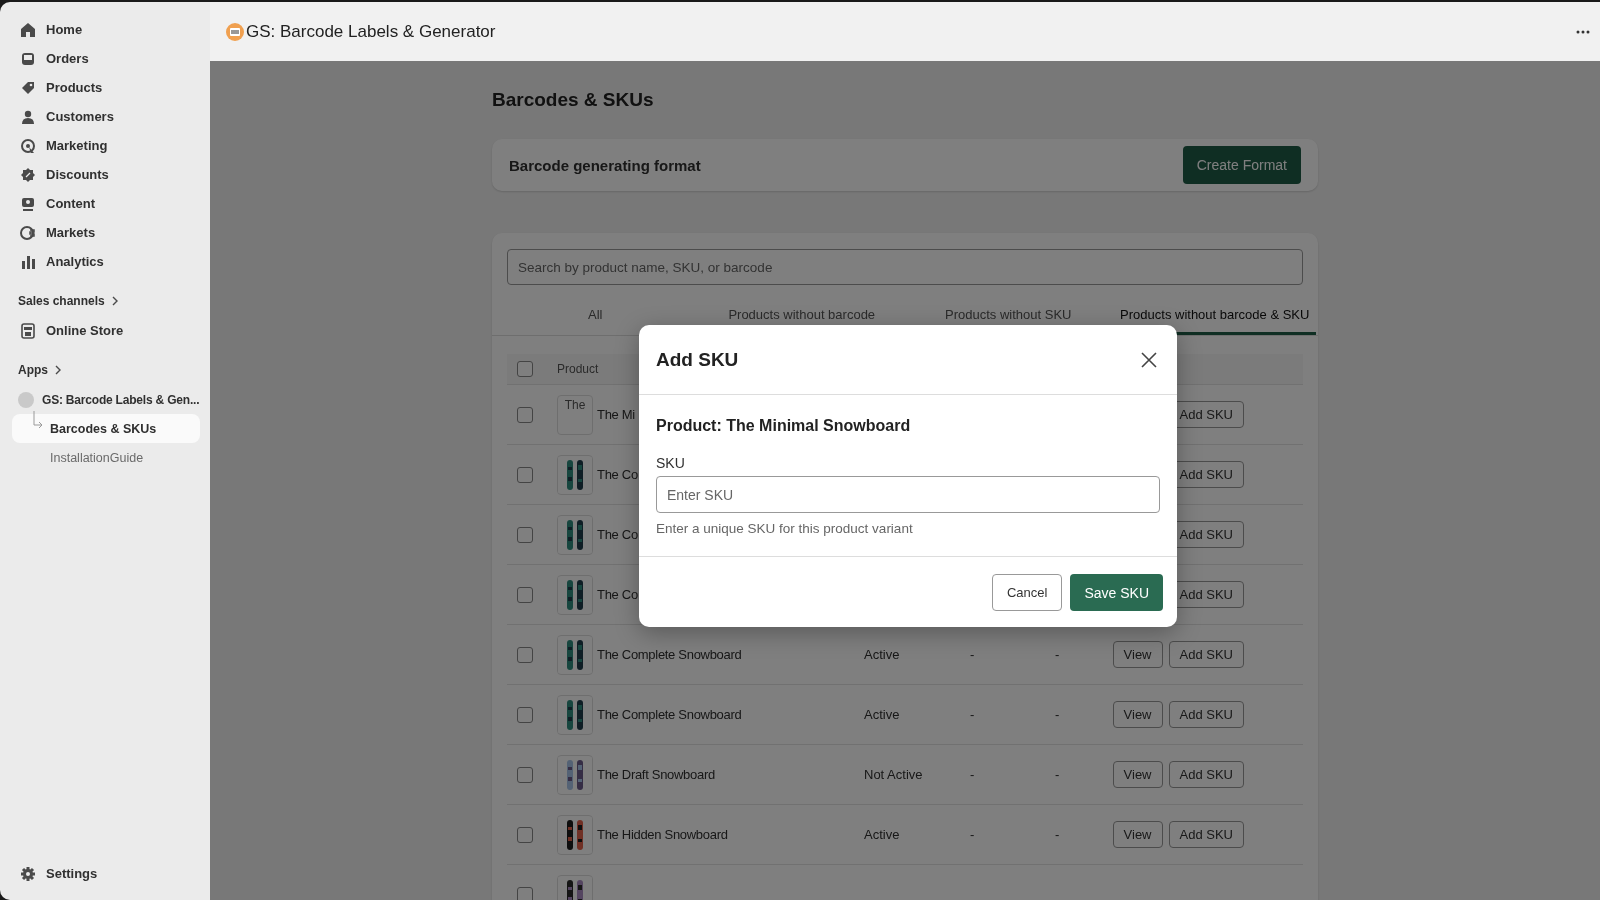 This screenshot has height=900, width=1600. I want to click on nav-subitem: InstallationGuide, so click(106, 457).